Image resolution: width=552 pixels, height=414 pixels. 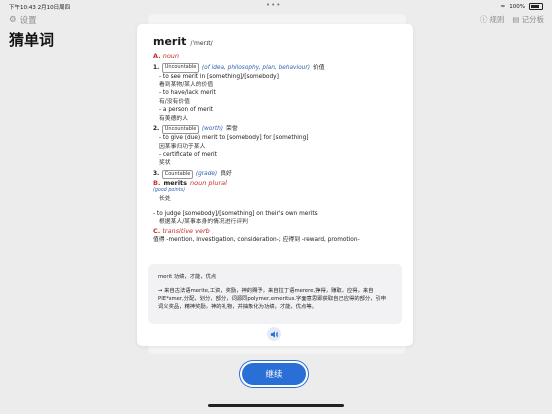 I want to click on multitasking-dots: •••, so click(x=273, y=5).